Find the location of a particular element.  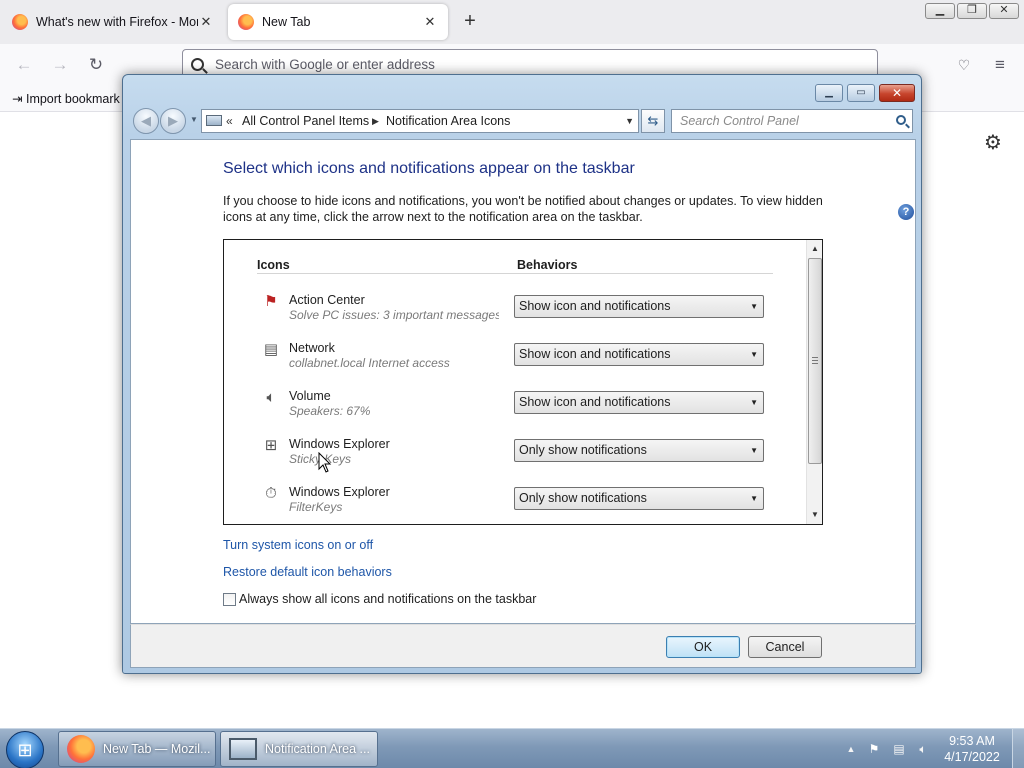

breadcrumb-all-items: All Control Panel Items is located at coordinates (305, 121).